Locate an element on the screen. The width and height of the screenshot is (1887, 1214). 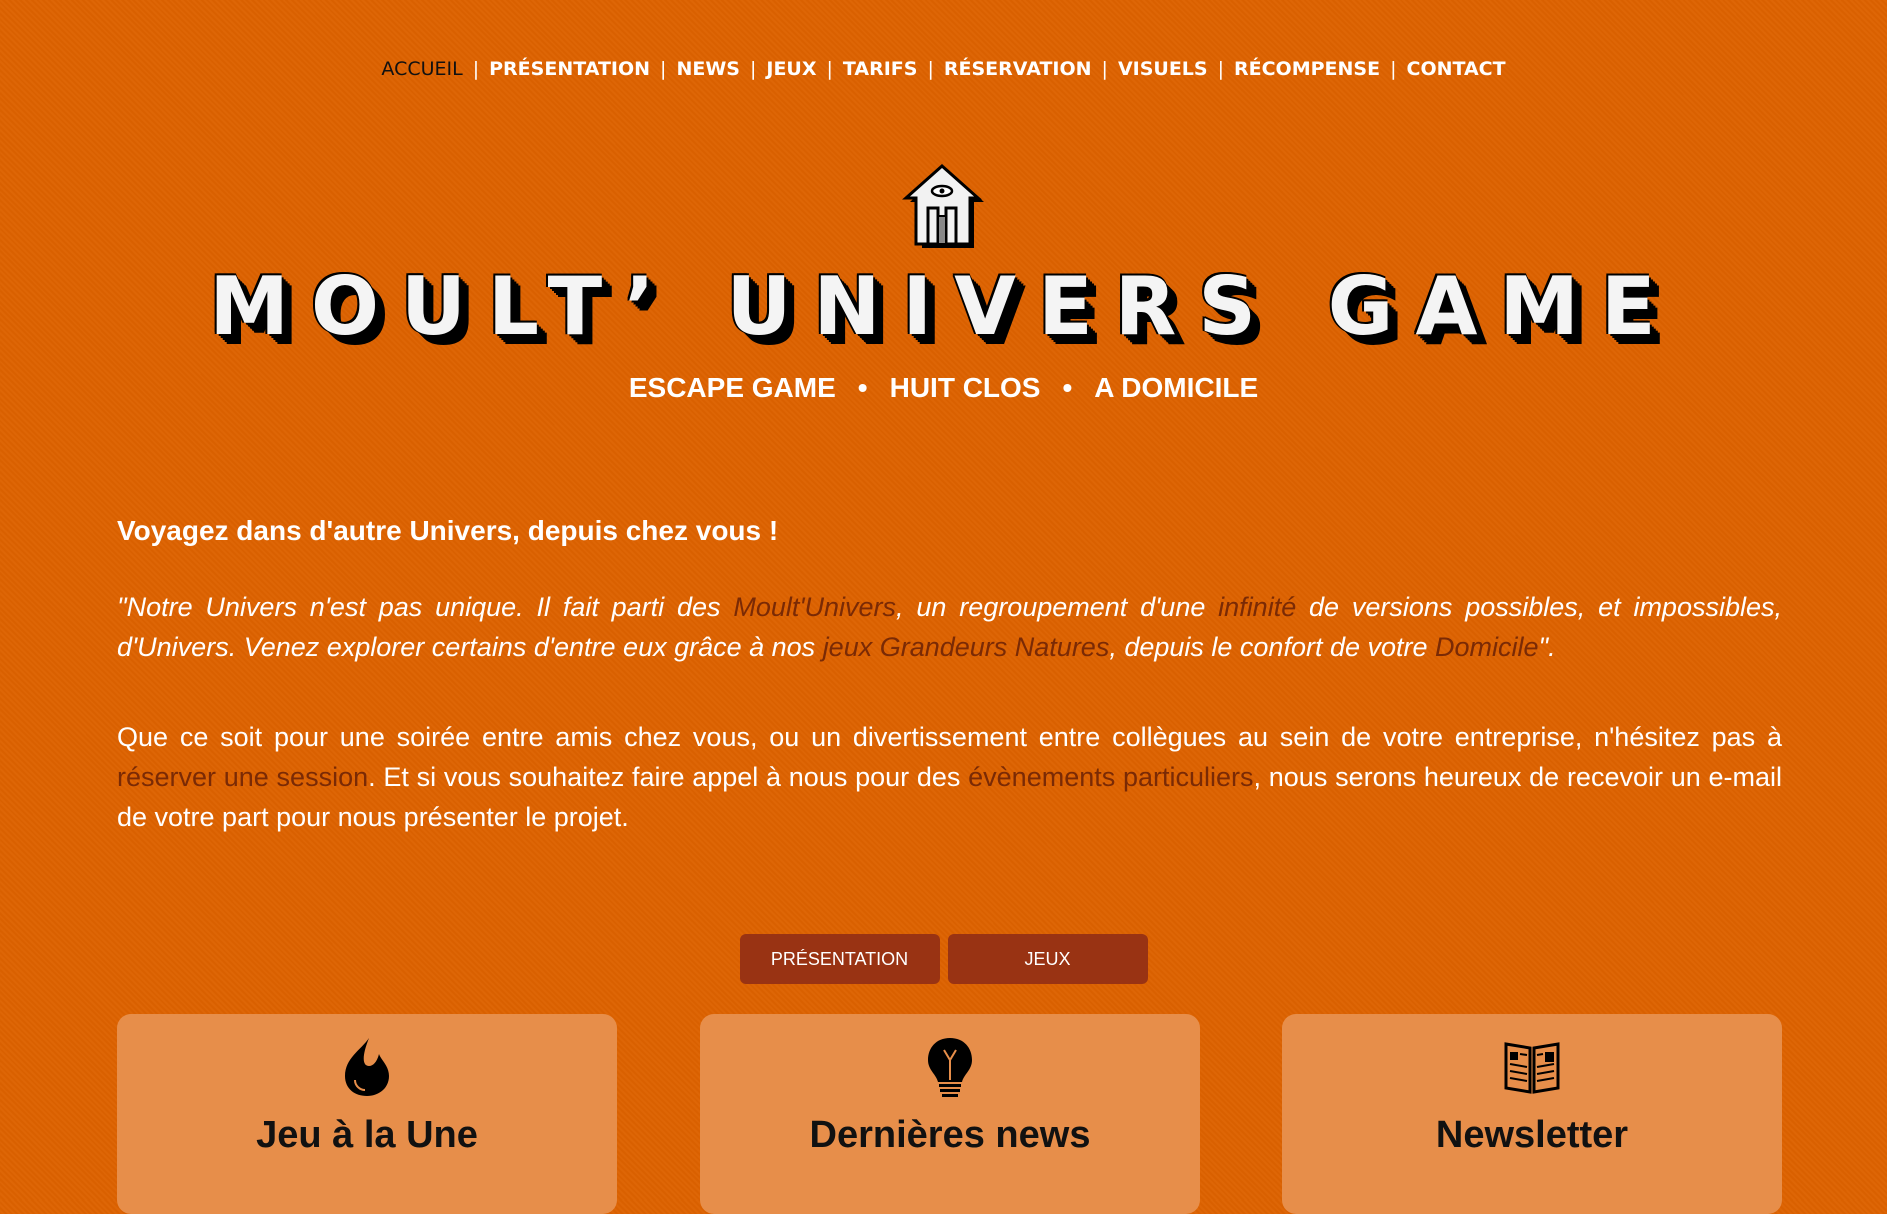
card-title: Dernières news is located at coordinates (950, 1135).